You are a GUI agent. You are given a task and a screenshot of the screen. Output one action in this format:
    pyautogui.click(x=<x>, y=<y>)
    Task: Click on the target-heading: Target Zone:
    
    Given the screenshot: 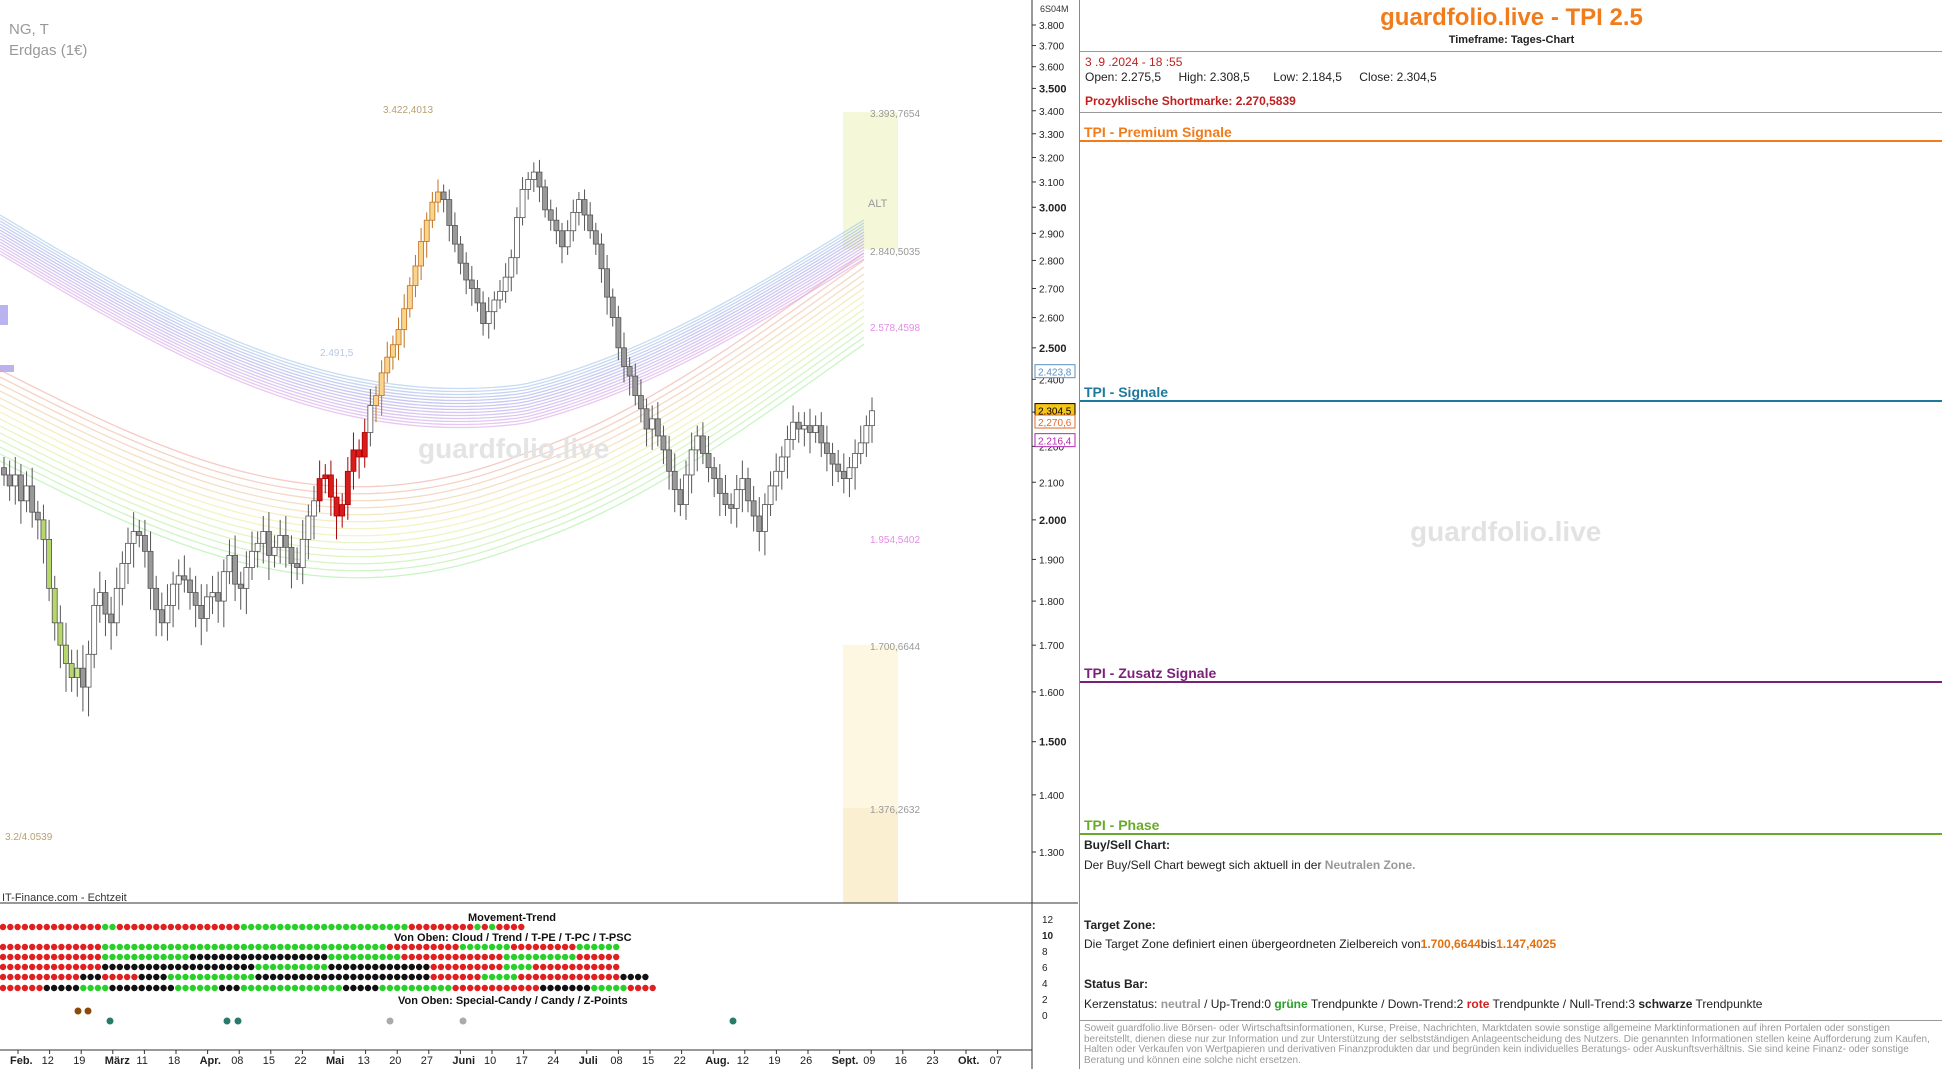 What is the action you would take?
    pyautogui.click(x=1120, y=925)
    